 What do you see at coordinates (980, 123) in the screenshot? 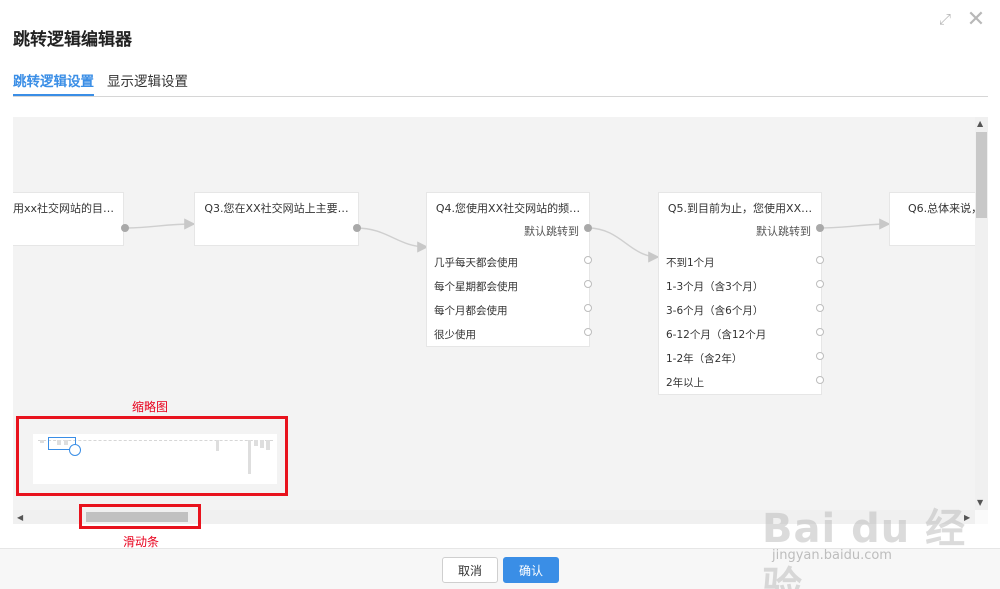
I see `scroll-up-icon: ▲` at bounding box center [980, 123].